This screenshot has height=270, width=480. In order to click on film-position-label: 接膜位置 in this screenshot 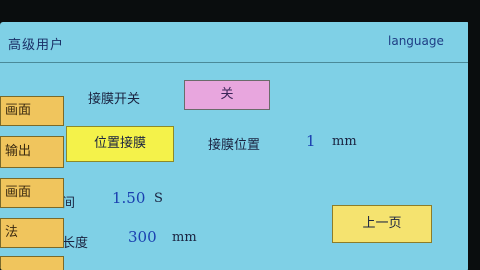, I will do `click(234, 145)`.